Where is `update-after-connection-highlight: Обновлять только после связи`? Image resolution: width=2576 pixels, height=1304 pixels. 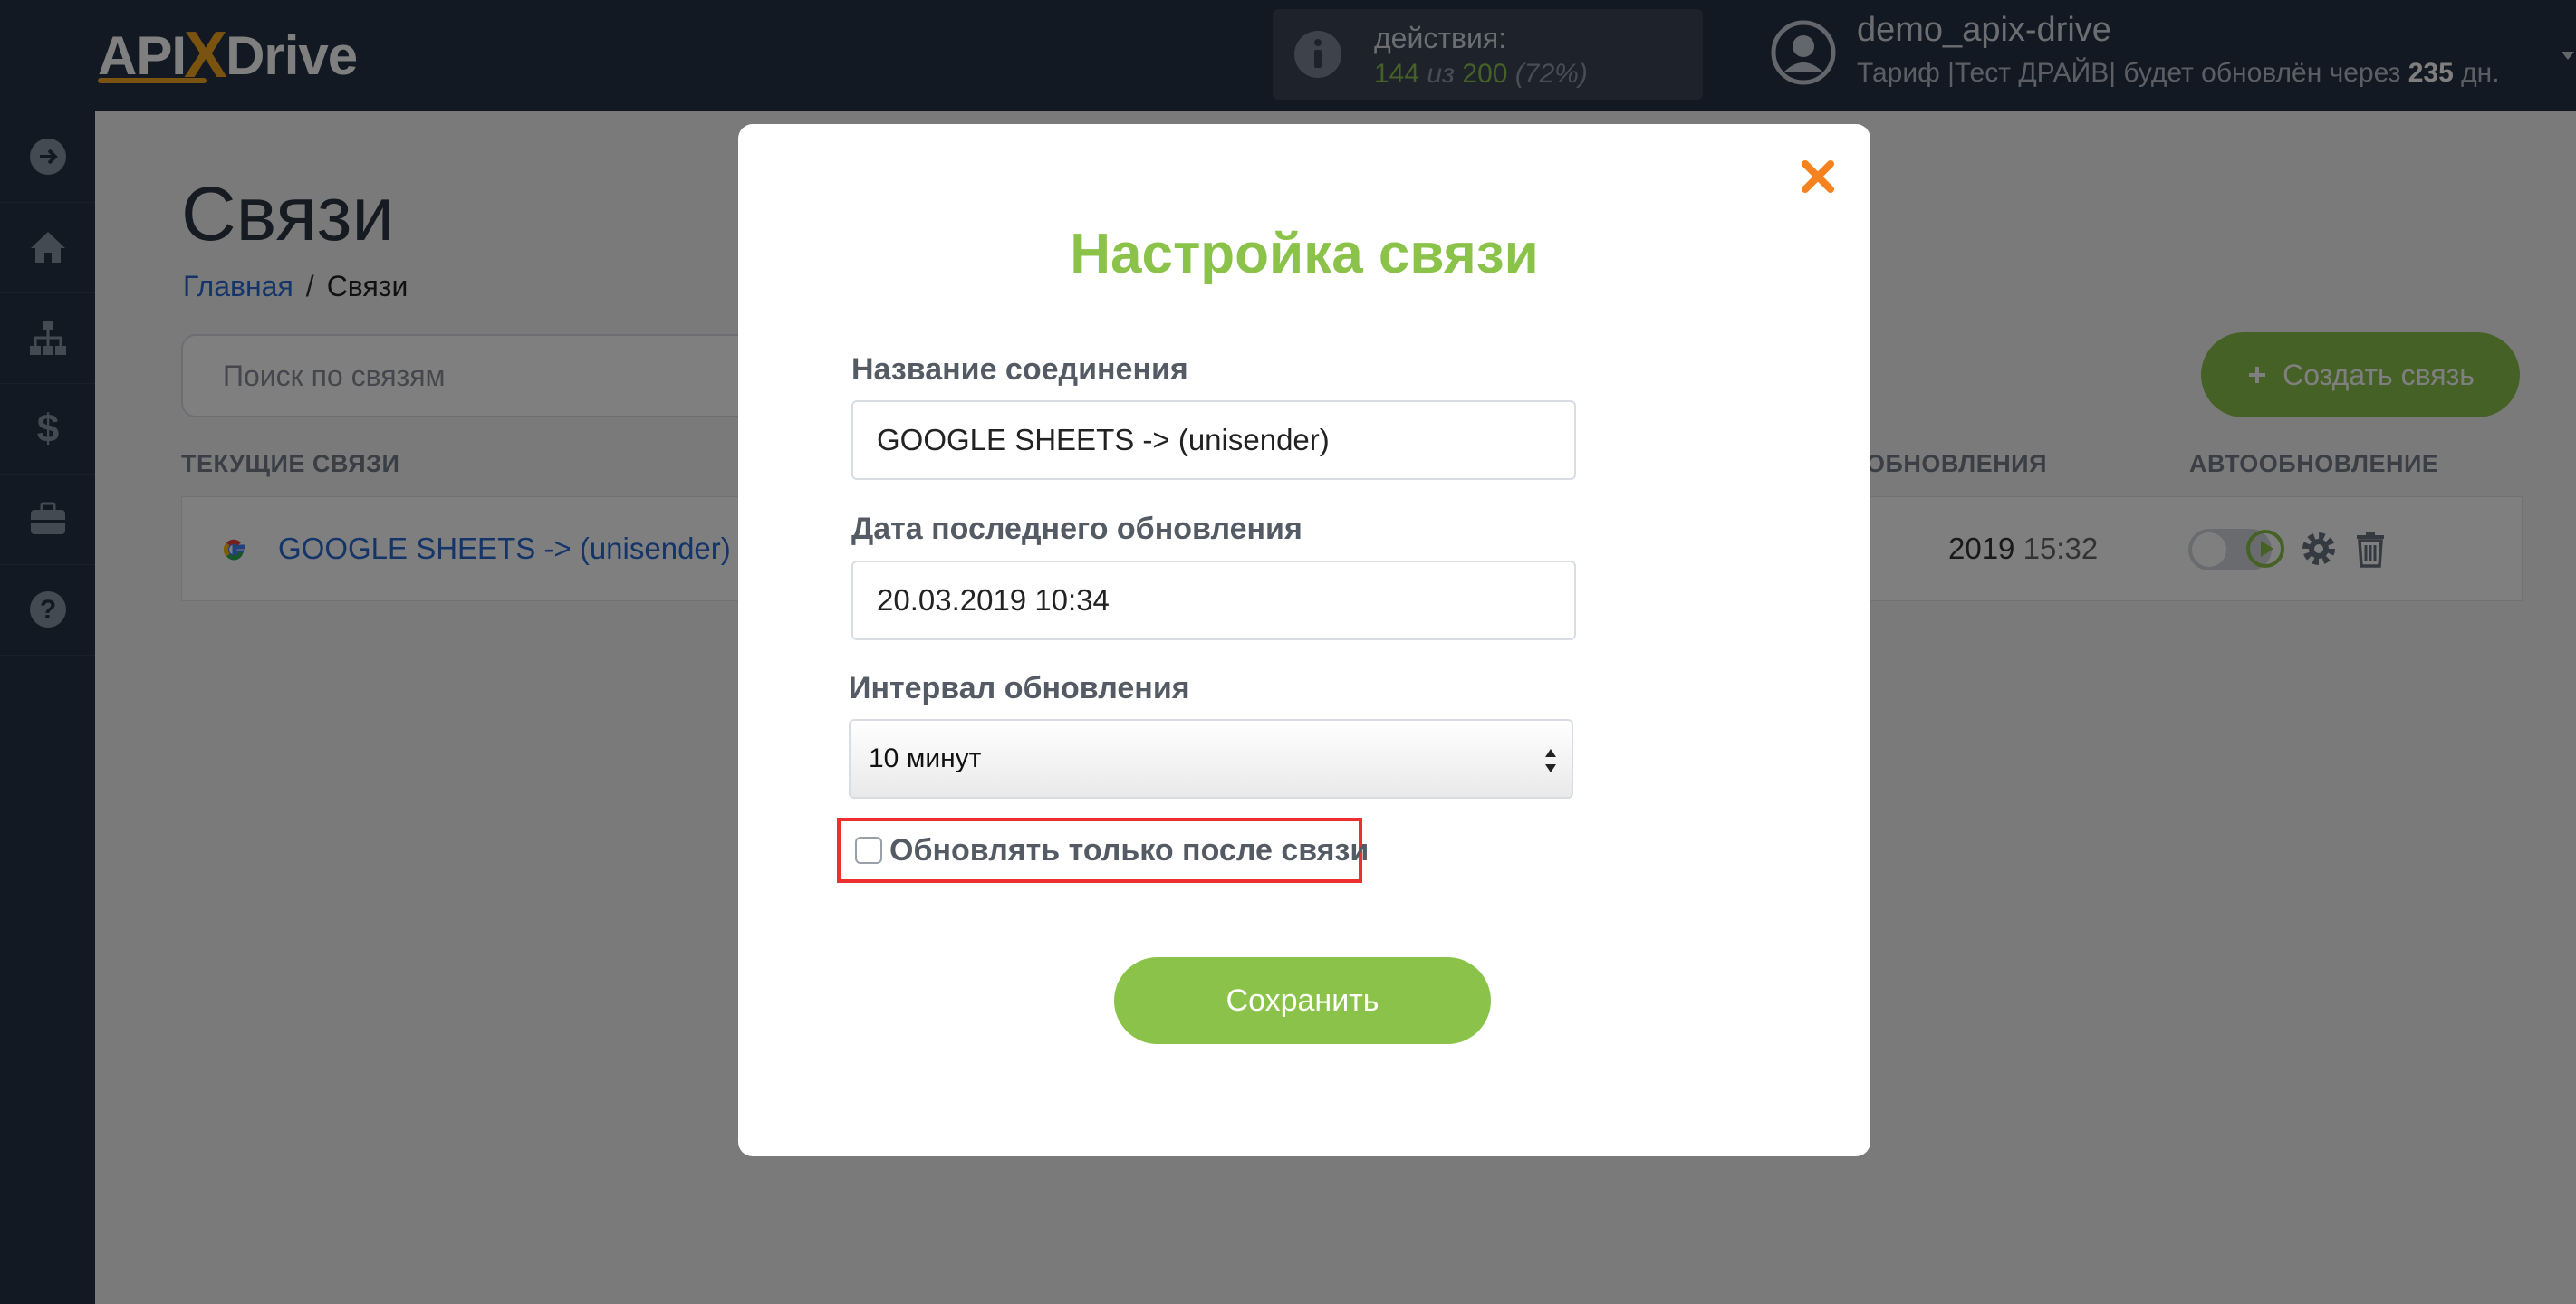
update-after-connection-highlight: Обновлять только после связи is located at coordinates (1103, 850).